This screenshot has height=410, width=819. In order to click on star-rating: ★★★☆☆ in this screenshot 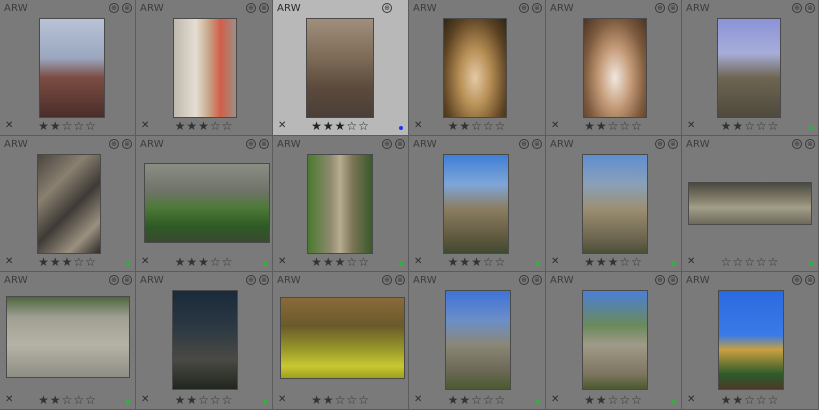, I will do `click(340, 126)`.